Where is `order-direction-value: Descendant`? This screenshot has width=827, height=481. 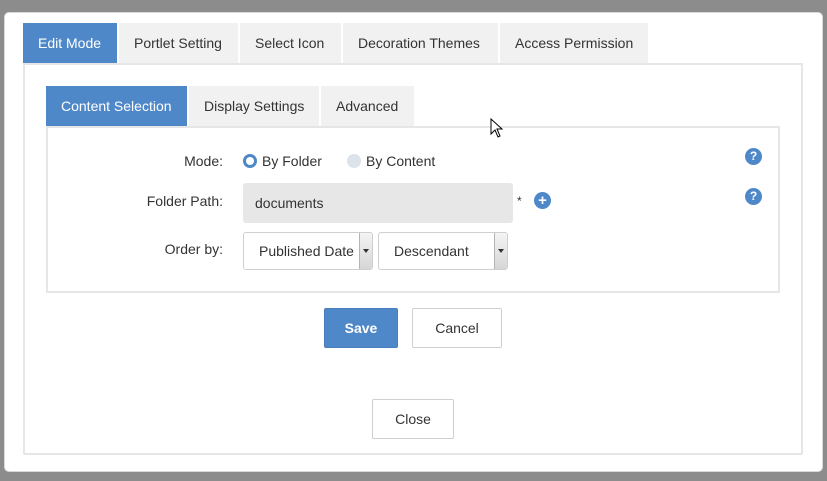 order-direction-value: Descendant is located at coordinates (431, 251).